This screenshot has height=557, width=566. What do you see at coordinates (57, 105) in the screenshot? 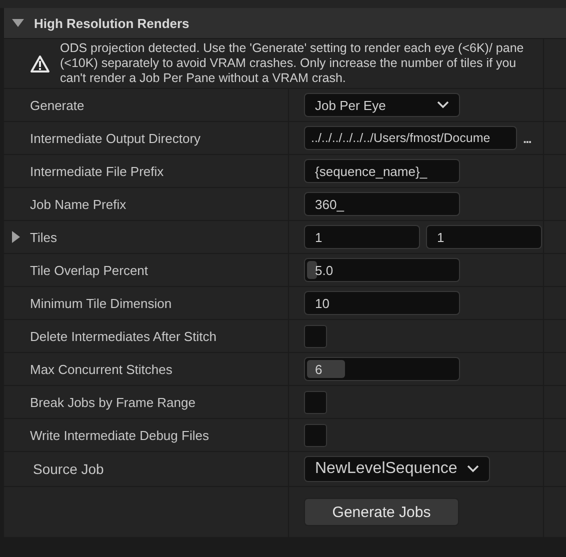
I see `property-label: Generate` at bounding box center [57, 105].